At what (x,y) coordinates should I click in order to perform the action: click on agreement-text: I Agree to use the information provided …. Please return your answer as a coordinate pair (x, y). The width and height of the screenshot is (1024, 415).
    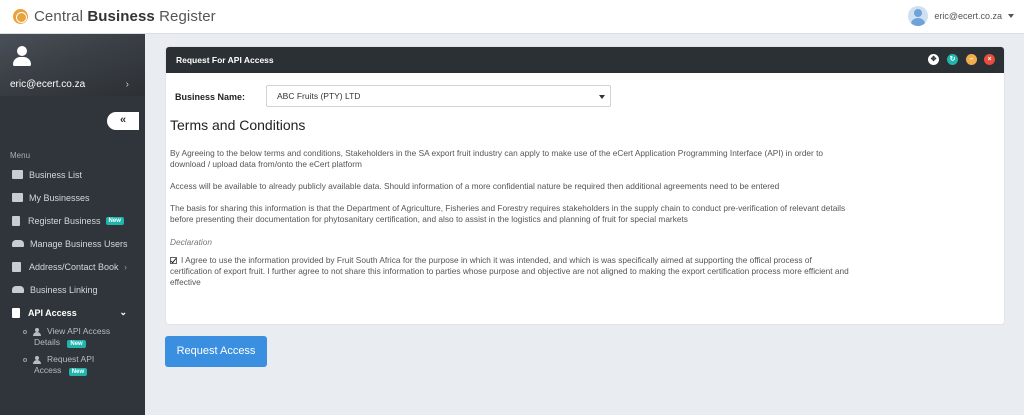
    Looking at the image, I should click on (509, 271).